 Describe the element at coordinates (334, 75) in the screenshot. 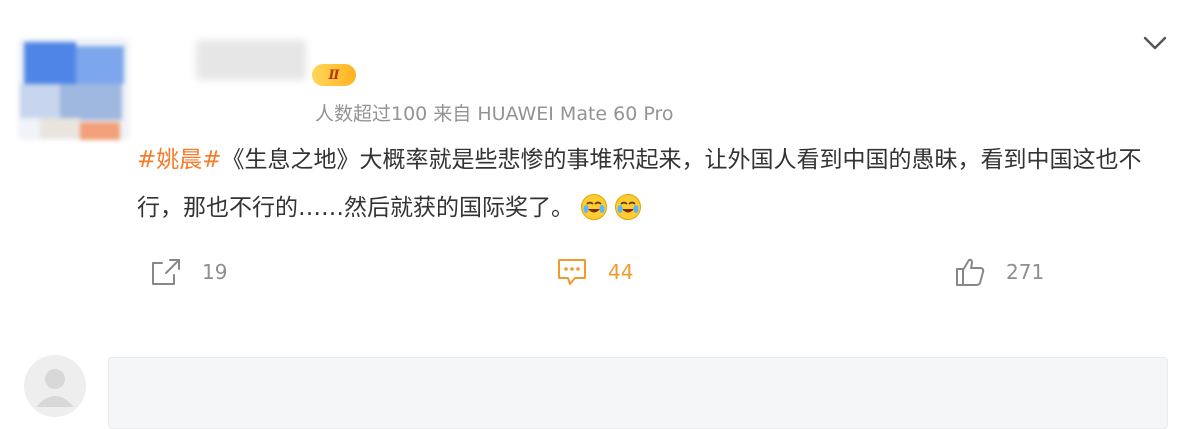

I see `vip-badge: Ⅱ` at that location.